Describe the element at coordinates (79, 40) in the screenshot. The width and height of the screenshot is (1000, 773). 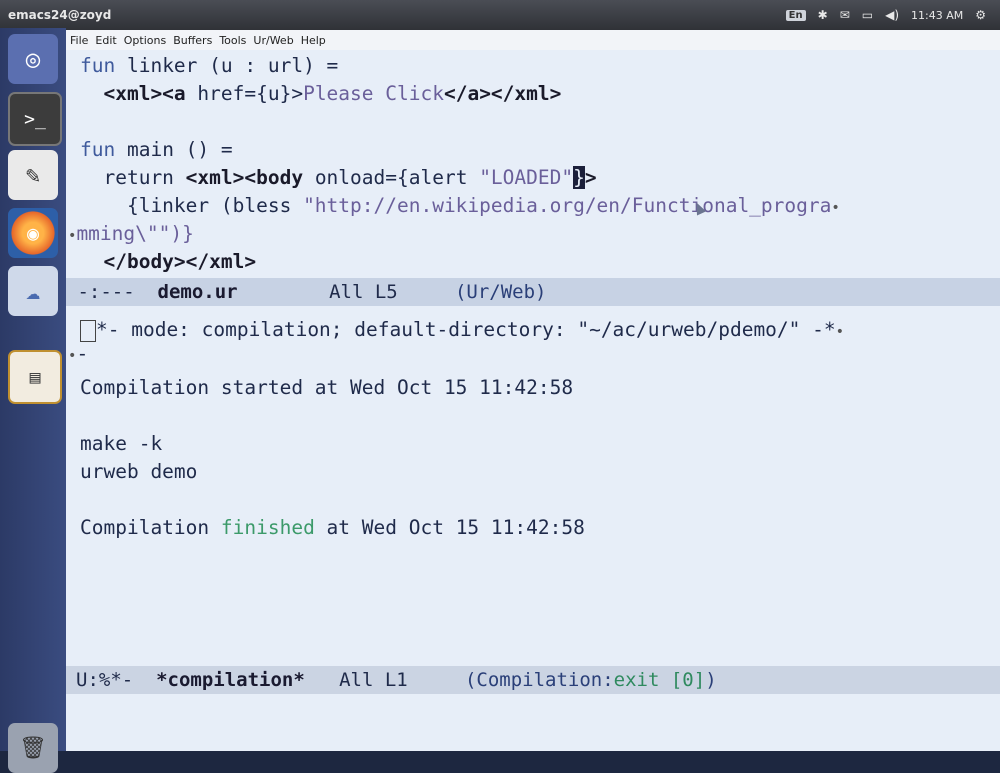
I see `menu-file: File` at that location.